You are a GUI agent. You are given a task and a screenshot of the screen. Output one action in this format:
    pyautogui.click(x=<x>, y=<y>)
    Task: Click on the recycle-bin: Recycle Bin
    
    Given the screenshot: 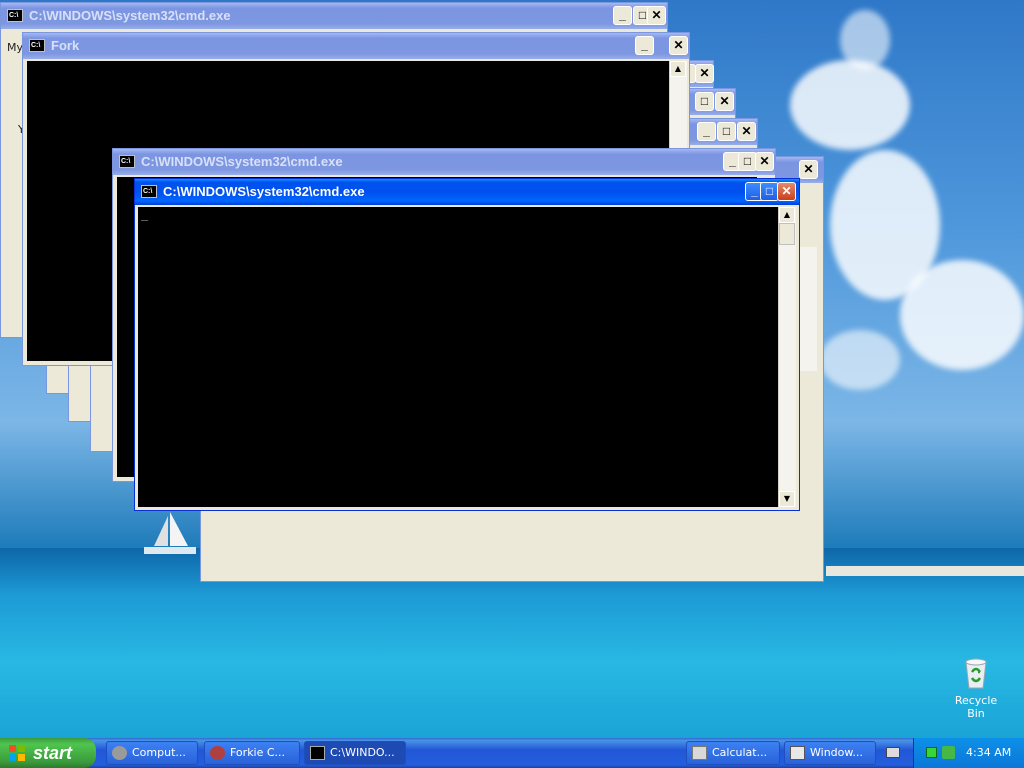 What is the action you would take?
    pyautogui.click(x=976, y=688)
    